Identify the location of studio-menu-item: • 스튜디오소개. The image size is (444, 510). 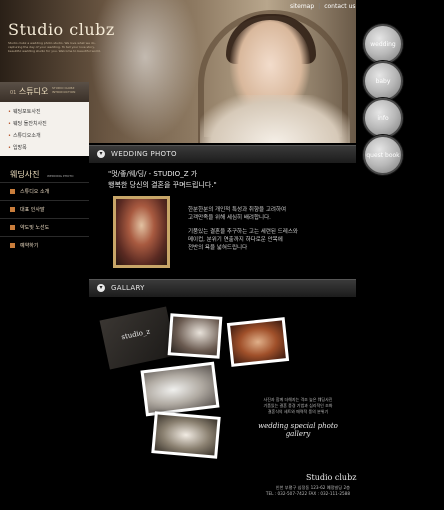
(24, 135).